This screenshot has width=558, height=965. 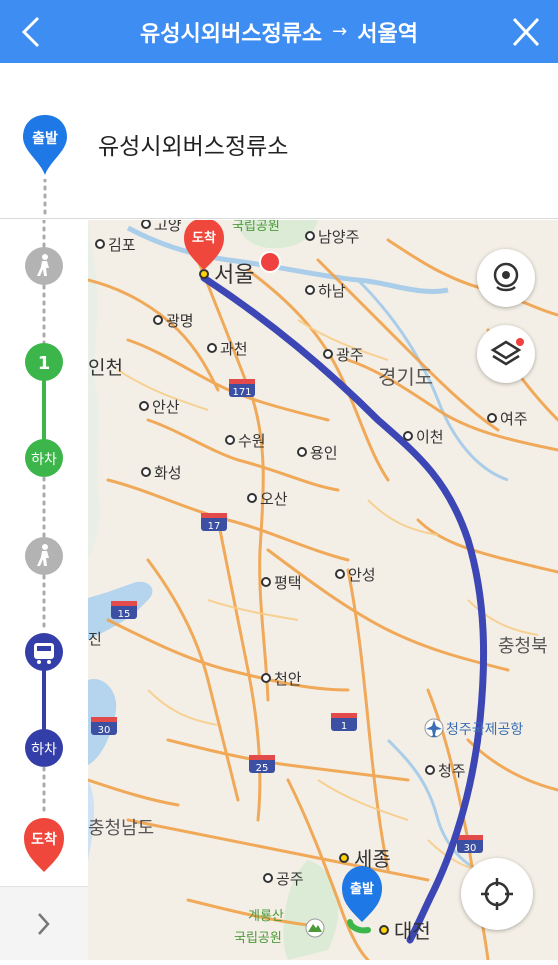 I want to click on expand-button, so click(x=44, y=923).